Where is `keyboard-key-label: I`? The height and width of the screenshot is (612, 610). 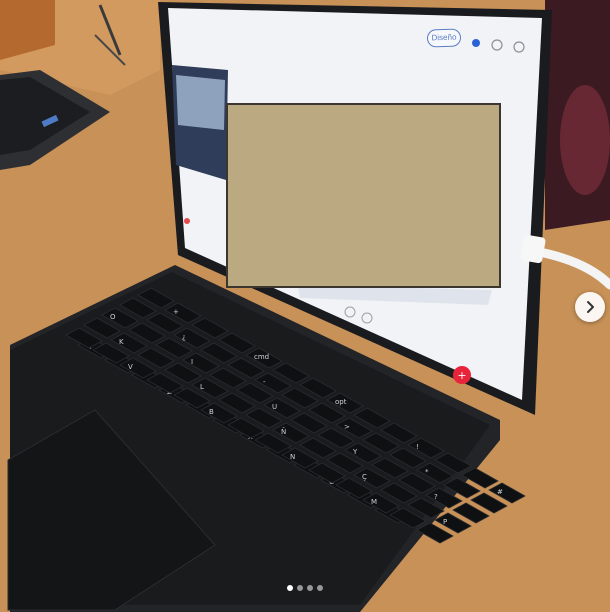
keyboard-key-label: I is located at coordinates (192, 362).